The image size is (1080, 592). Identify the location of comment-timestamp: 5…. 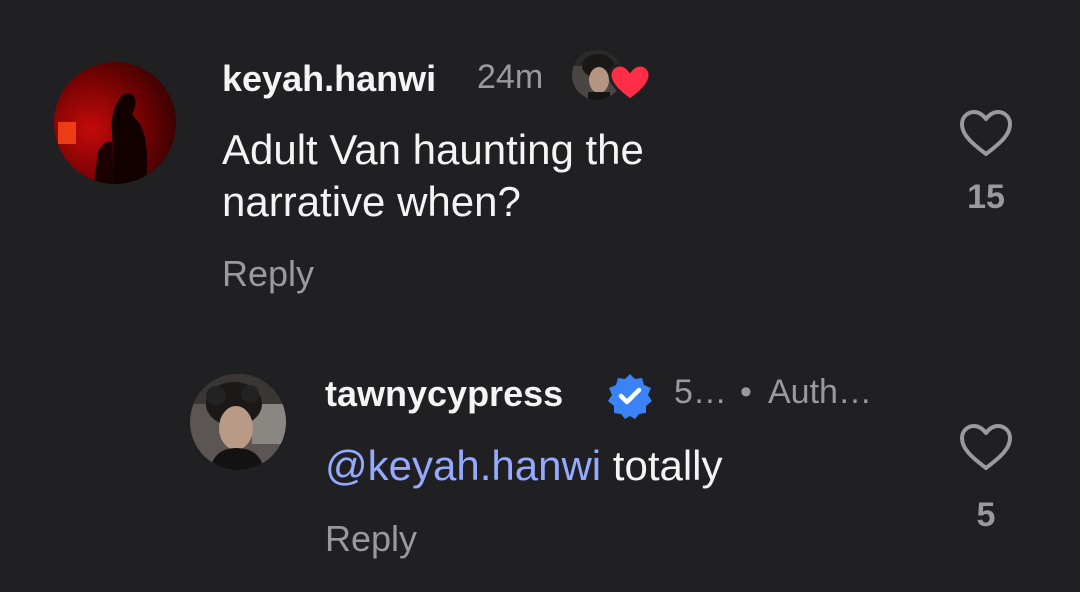
(700, 392).